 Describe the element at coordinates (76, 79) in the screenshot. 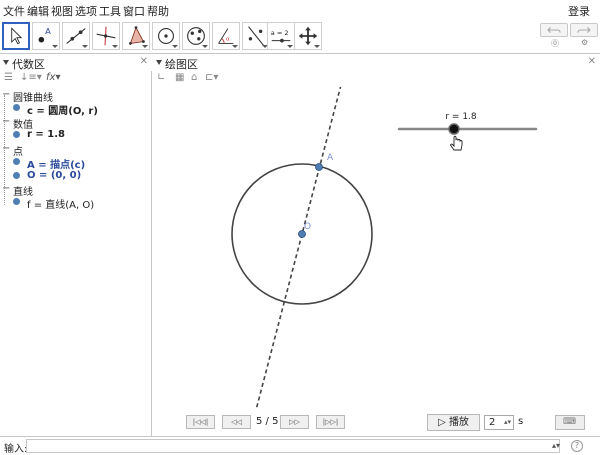

I see `algebra-toolbar: ☰ ↓≡▾ fx▾` at that location.